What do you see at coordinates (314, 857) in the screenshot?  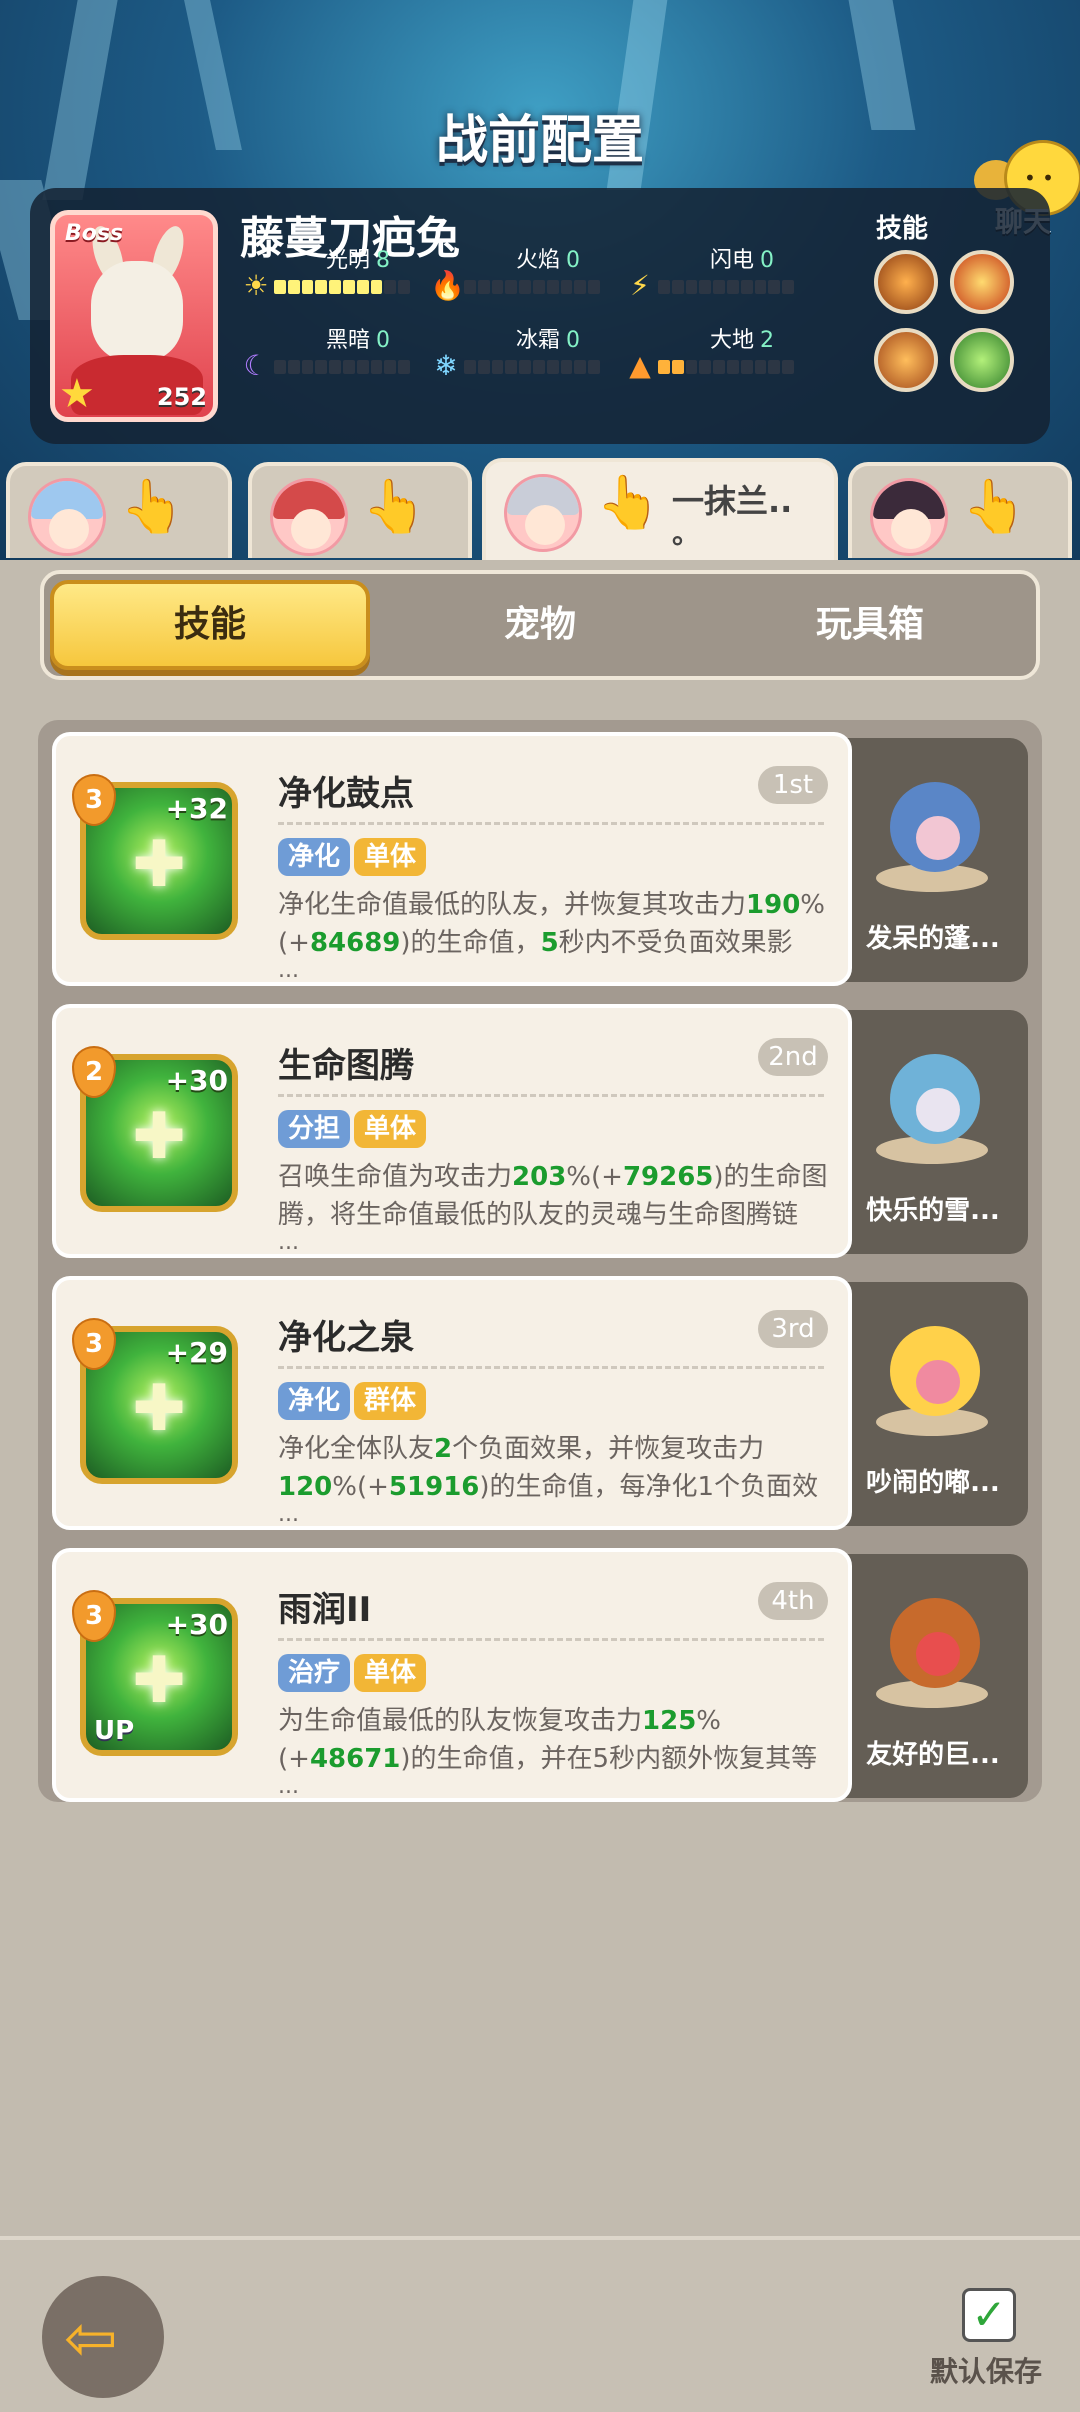 I see `skill-tag: 净化` at bounding box center [314, 857].